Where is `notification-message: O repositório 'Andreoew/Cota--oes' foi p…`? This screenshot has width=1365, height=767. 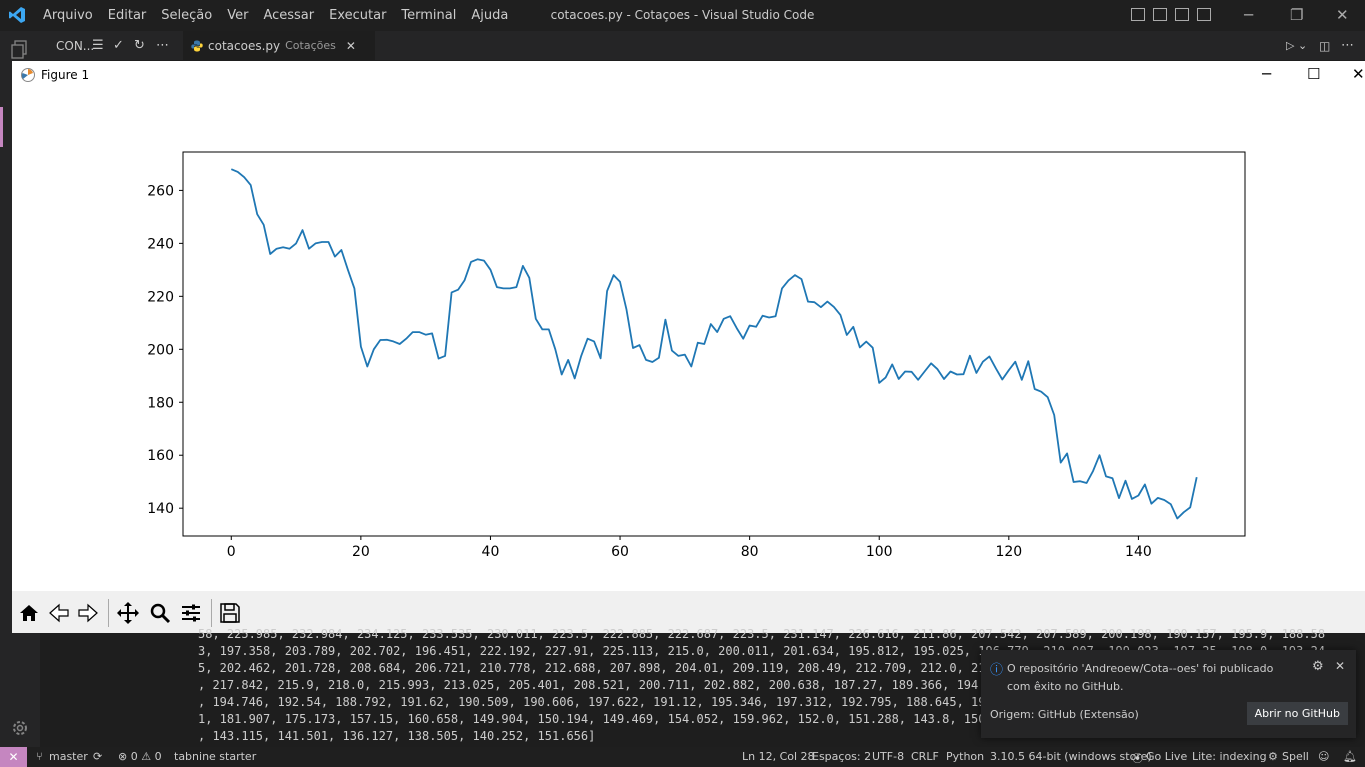 notification-message: O repositório 'Andreoew/Cota--oes' foi p… is located at coordinates (1140, 677).